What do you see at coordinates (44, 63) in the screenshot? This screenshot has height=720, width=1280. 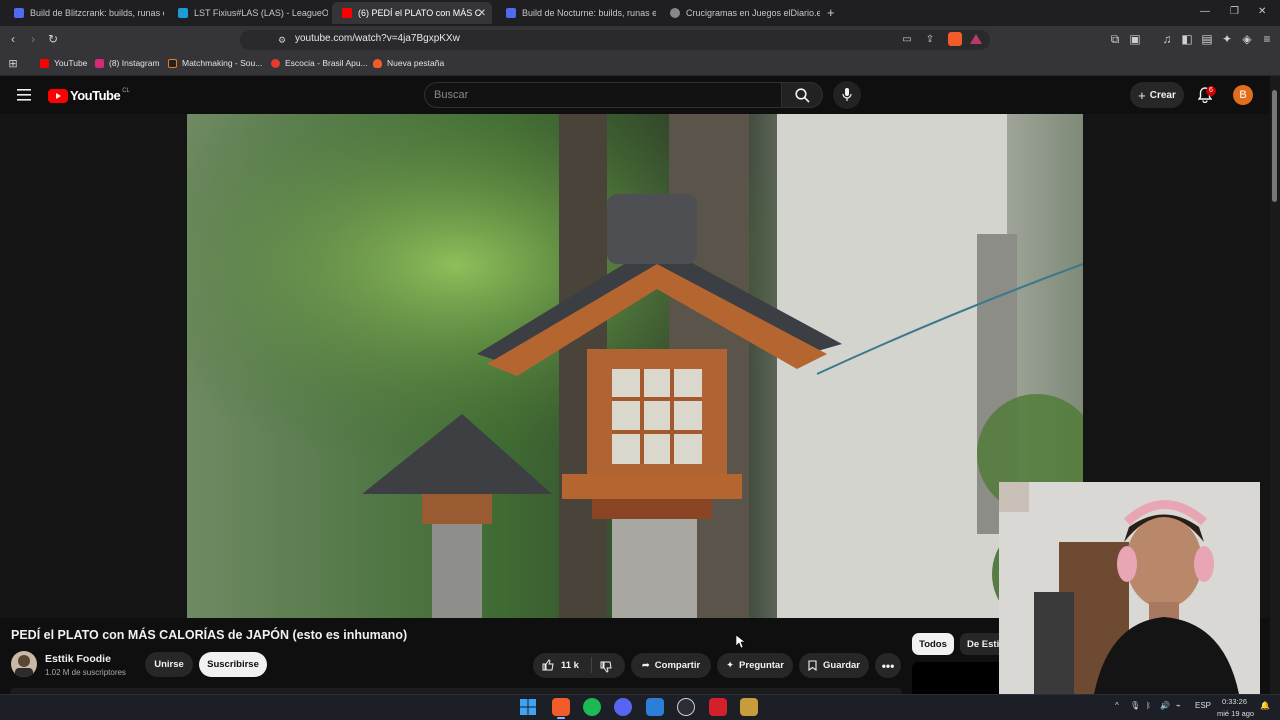 I see `youtube-favicon-icon` at bounding box center [44, 63].